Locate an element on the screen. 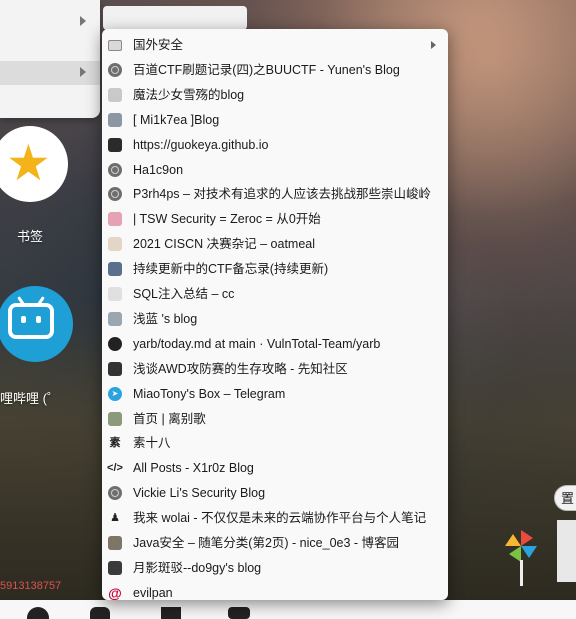 This screenshot has width=576, height=619. context-menu is located at coordinates (50, 59).